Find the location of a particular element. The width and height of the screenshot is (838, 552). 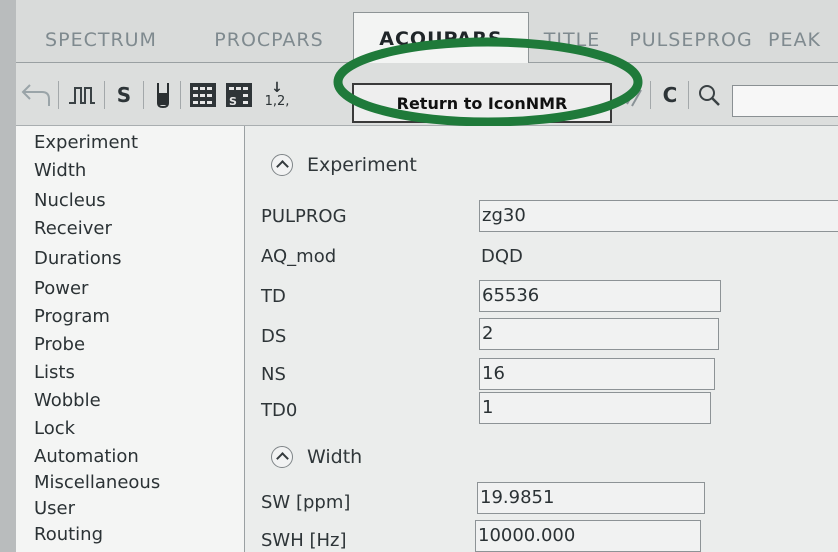

nav-item-probe: Probe is located at coordinates (59, 344).